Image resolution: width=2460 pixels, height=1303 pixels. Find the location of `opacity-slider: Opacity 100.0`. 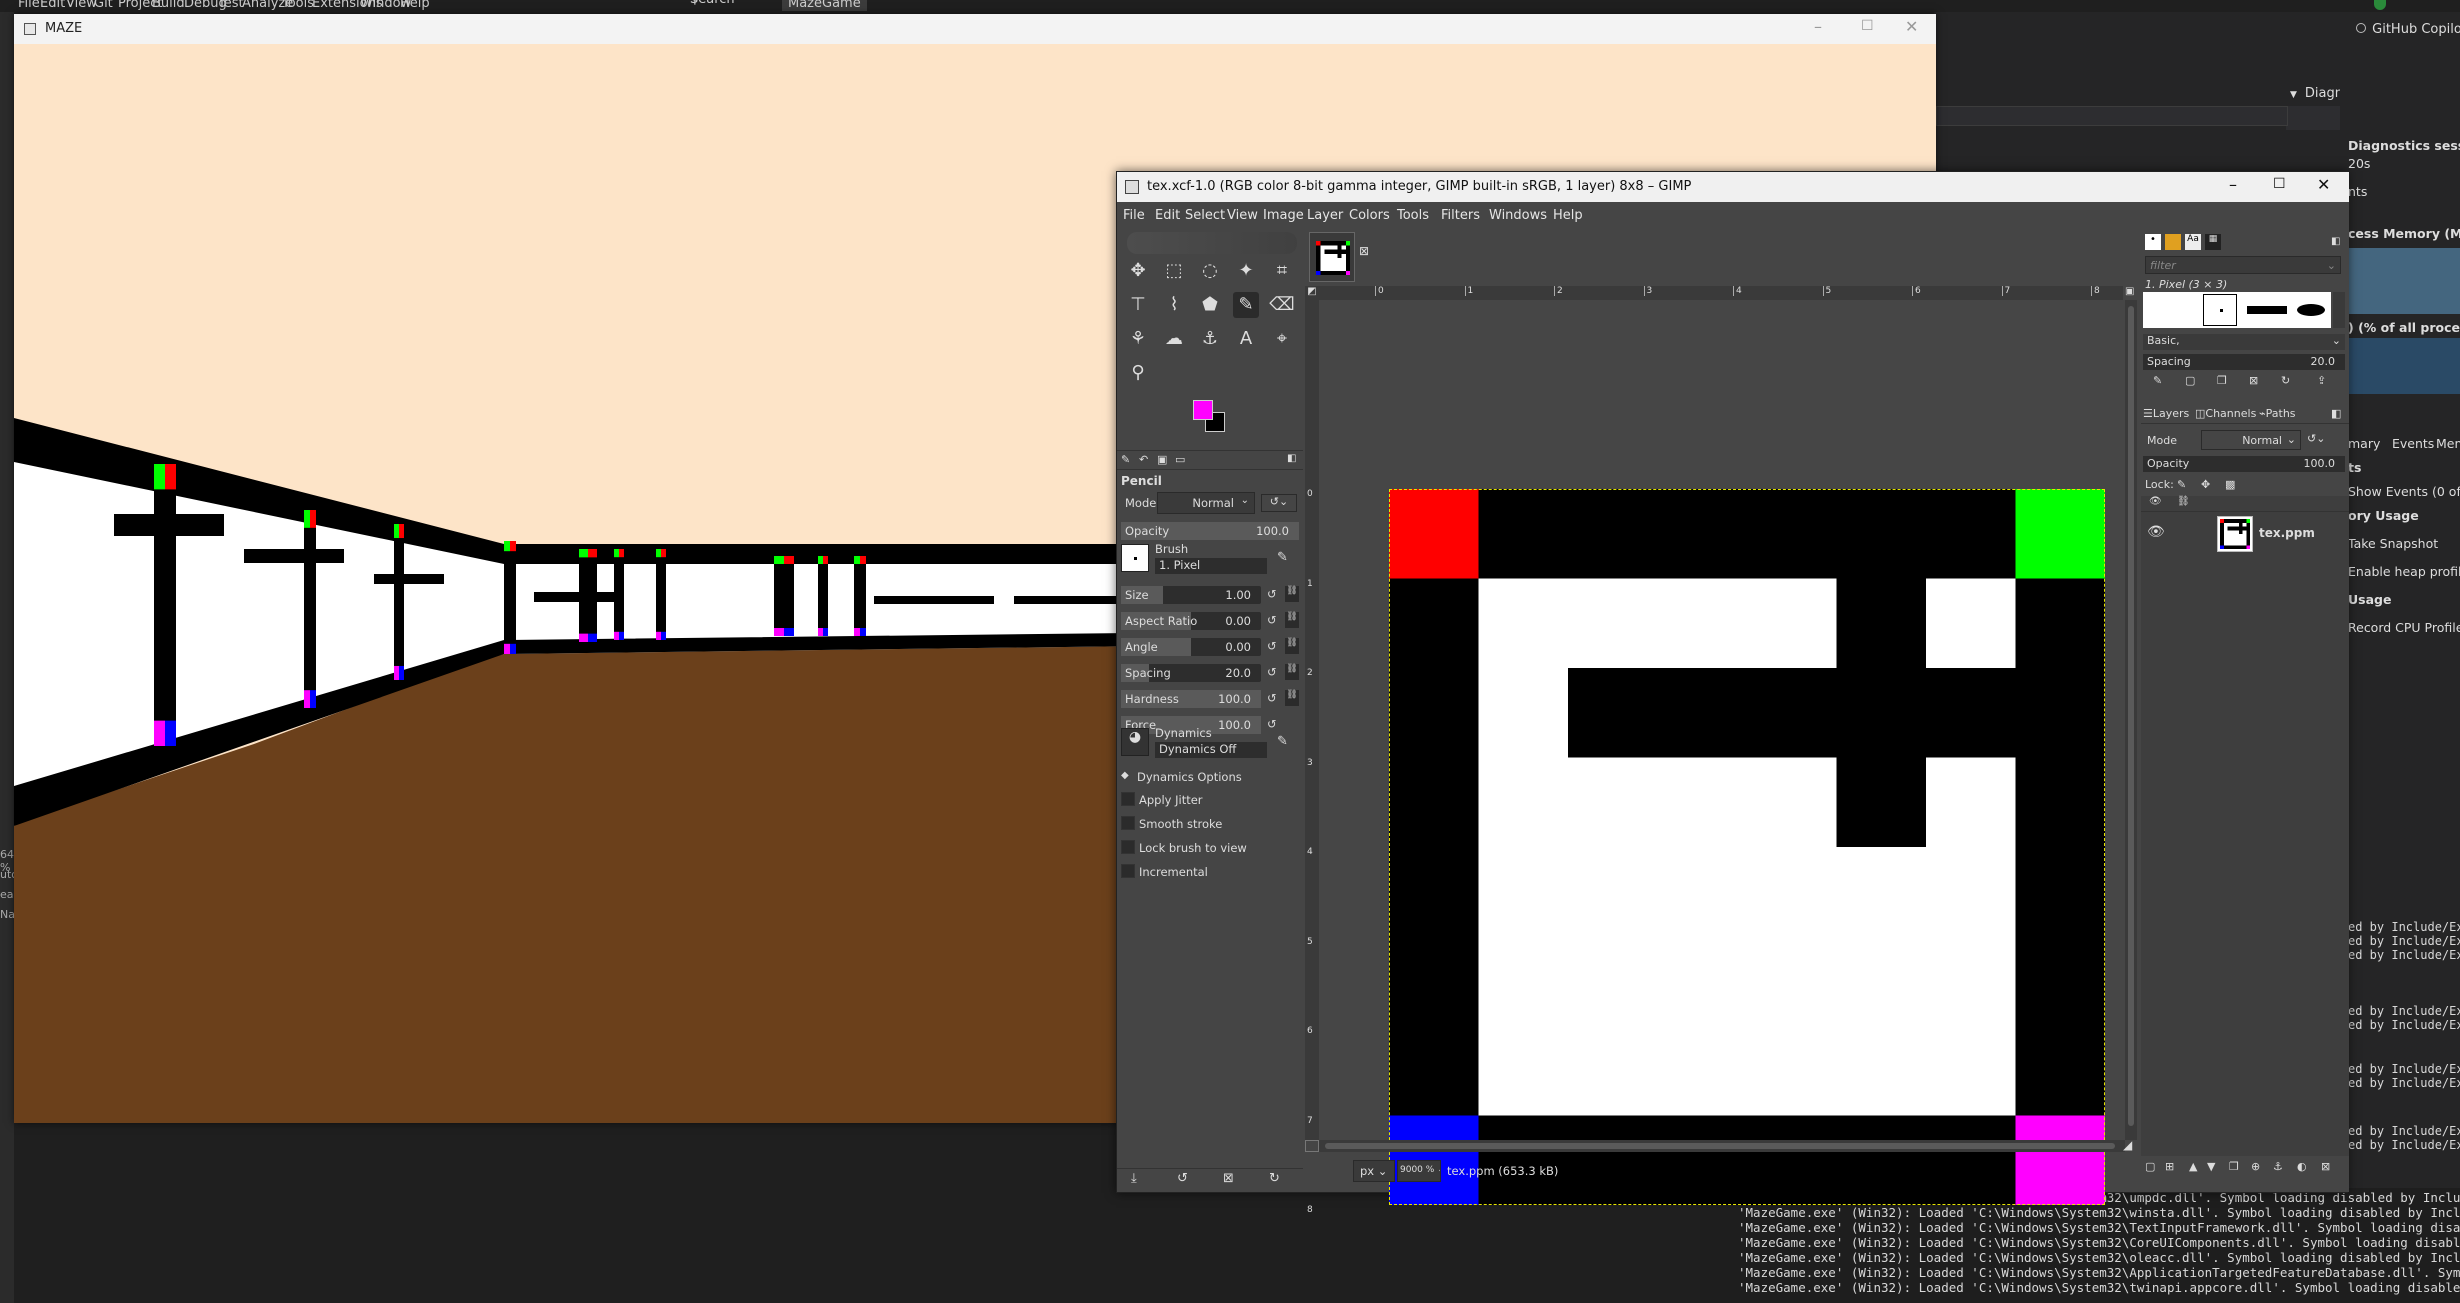

opacity-slider: Opacity 100.0 is located at coordinates (1210, 531).